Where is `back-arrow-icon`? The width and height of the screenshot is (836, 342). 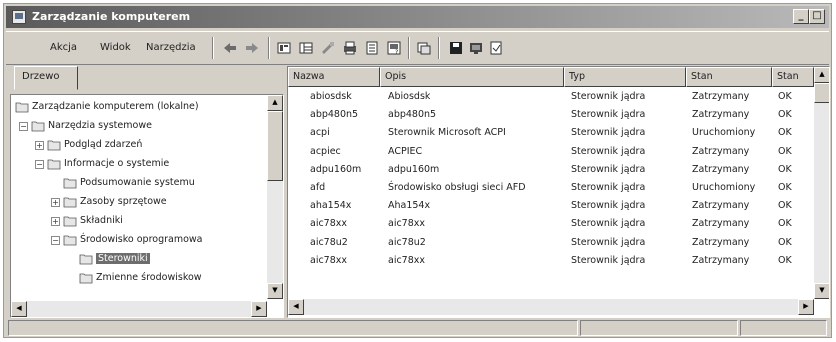 back-arrow-icon is located at coordinates (230, 48).